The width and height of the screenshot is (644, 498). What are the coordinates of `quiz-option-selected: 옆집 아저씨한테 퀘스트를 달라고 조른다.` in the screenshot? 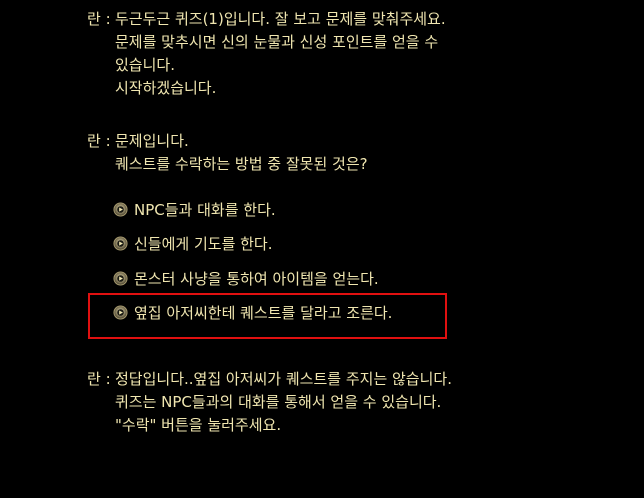 It's located at (252, 312).